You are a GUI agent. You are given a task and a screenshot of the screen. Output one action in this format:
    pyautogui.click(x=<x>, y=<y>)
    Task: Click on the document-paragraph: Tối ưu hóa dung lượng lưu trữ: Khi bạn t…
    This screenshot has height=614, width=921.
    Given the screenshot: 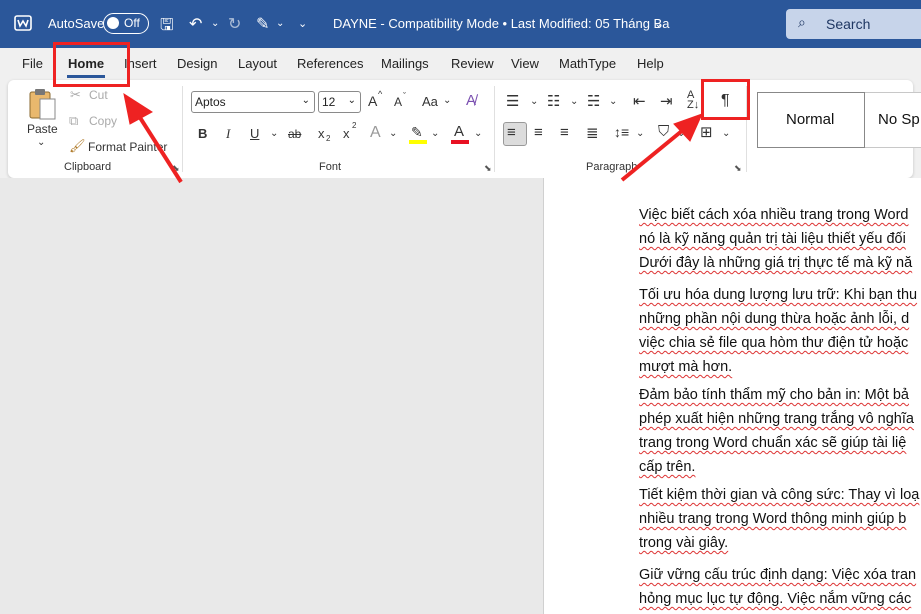 What is the action you would take?
    pyautogui.click(x=780, y=331)
    